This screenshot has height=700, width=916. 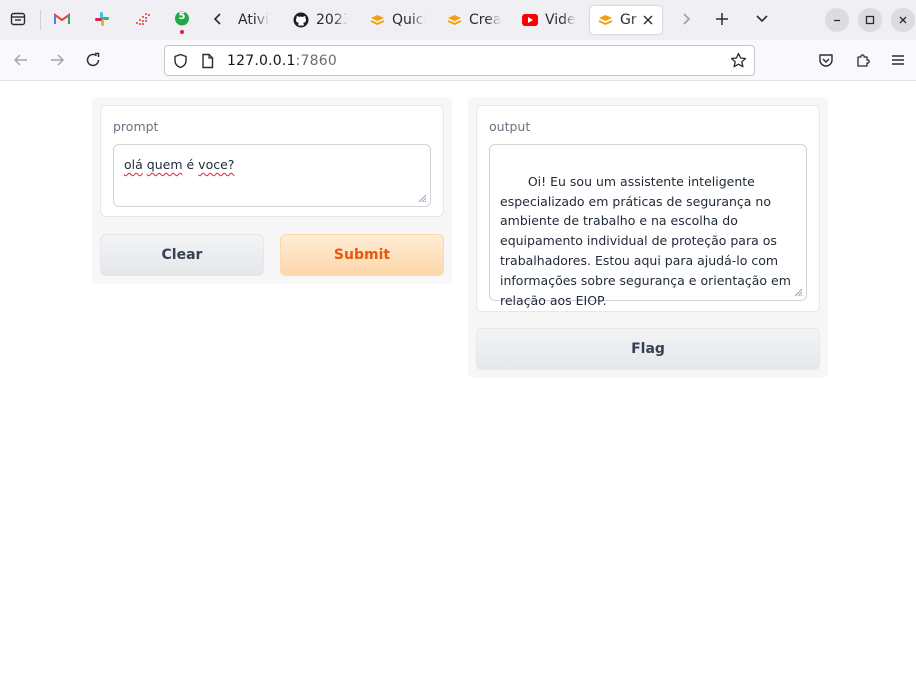 I want to click on tab-label: Quick, so click(x=409, y=20).